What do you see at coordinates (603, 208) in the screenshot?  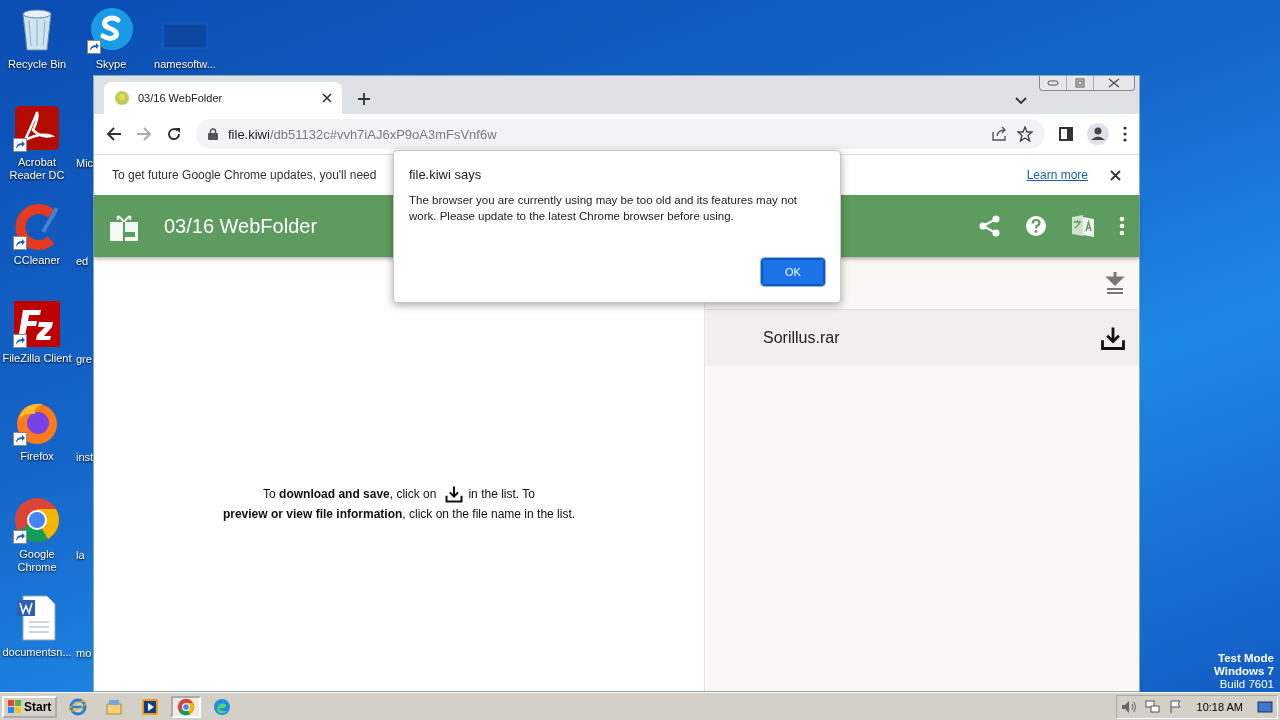 I see `dialog-message: The browser you are currently using may be too old and its features may not work. Please update to the latest Chrome browser before using.` at bounding box center [603, 208].